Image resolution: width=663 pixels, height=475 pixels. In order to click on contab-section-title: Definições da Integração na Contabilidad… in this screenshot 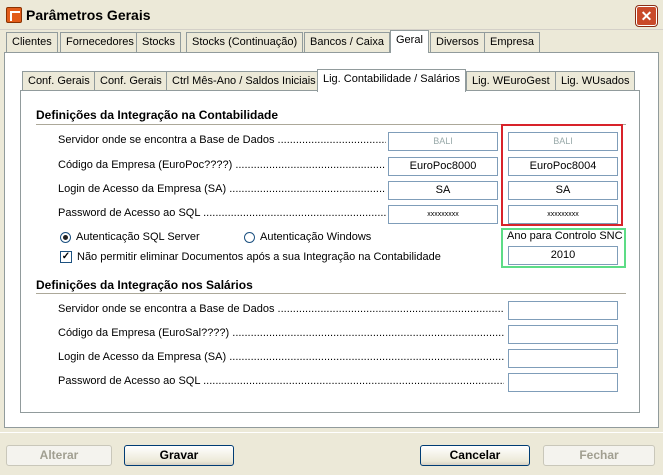, I will do `click(157, 115)`.